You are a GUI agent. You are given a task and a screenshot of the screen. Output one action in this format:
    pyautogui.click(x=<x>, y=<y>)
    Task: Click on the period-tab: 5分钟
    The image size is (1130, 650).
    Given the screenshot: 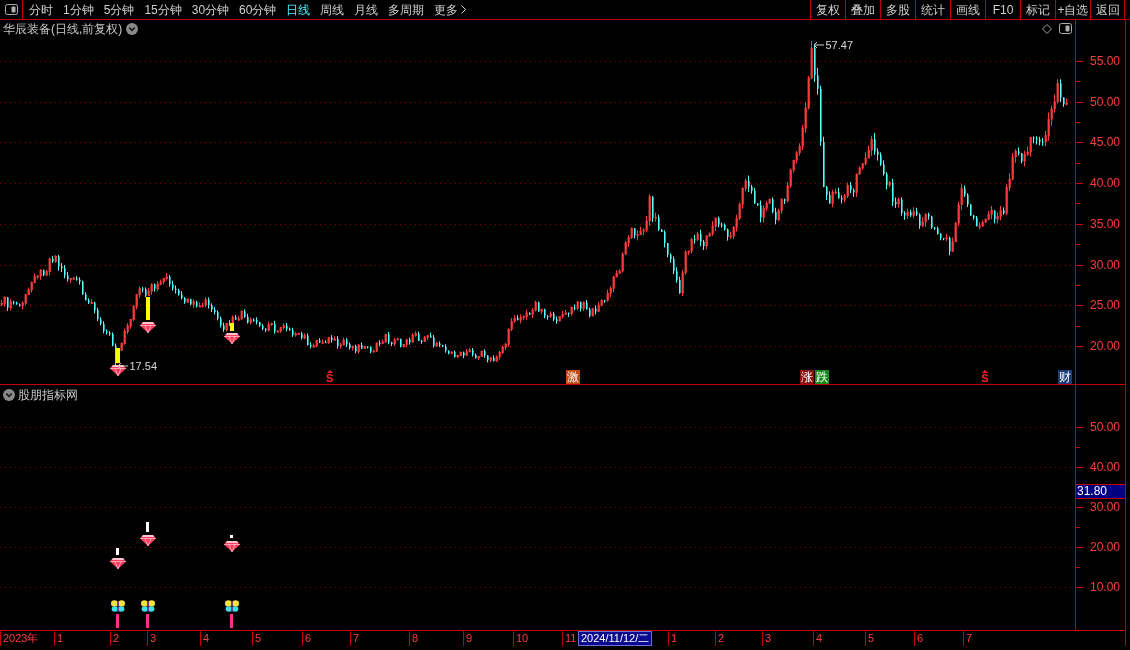 What is the action you would take?
    pyautogui.click(x=119, y=9)
    